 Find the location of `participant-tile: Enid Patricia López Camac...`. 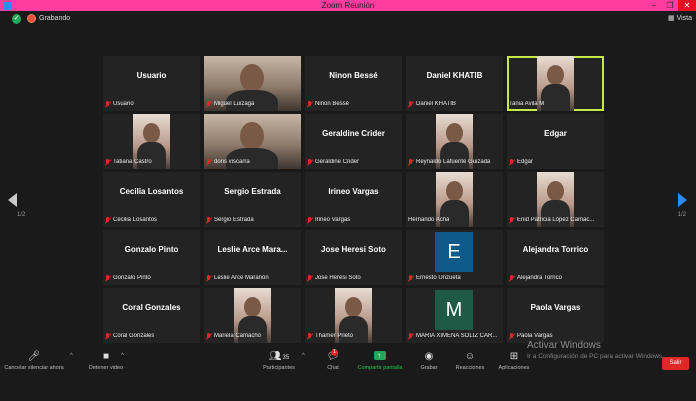

participant-tile: Enid Patricia López Camac... is located at coordinates (555, 199).